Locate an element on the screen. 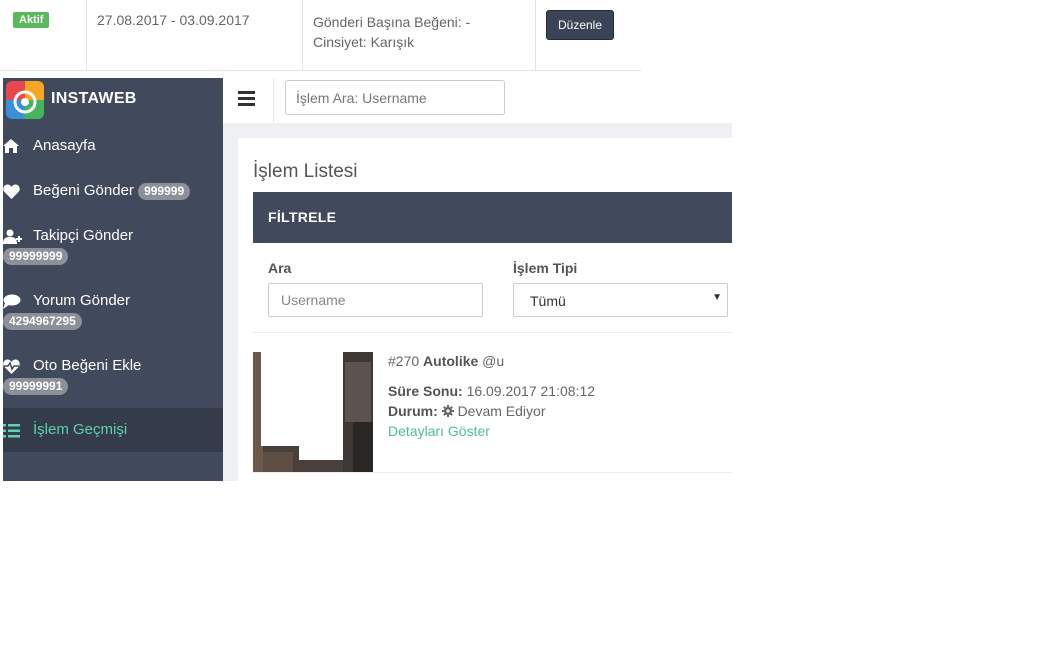  sidebar-item-label: Takipçi Gönder is located at coordinates (83, 235).